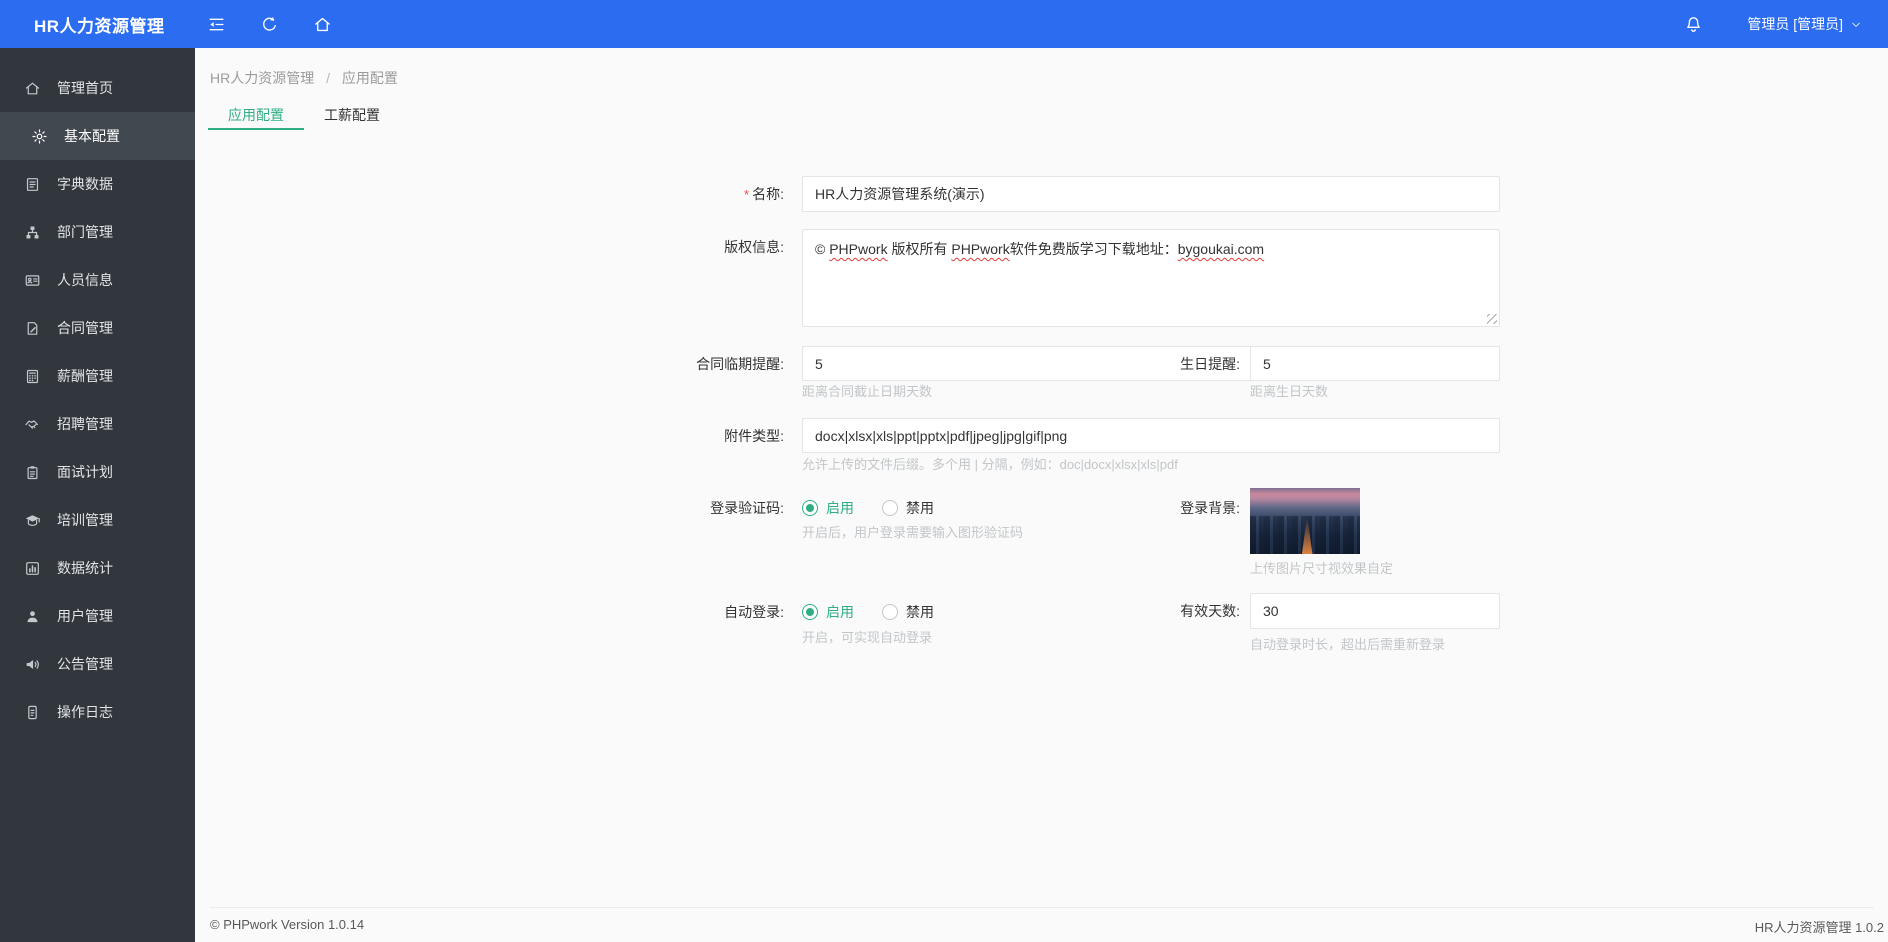 The width and height of the screenshot is (1888, 942). What do you see at coordinates (754, 436) in the screenshot?
I see `attachment-types-label: 附件类型:` at bounding box center [754, 436].